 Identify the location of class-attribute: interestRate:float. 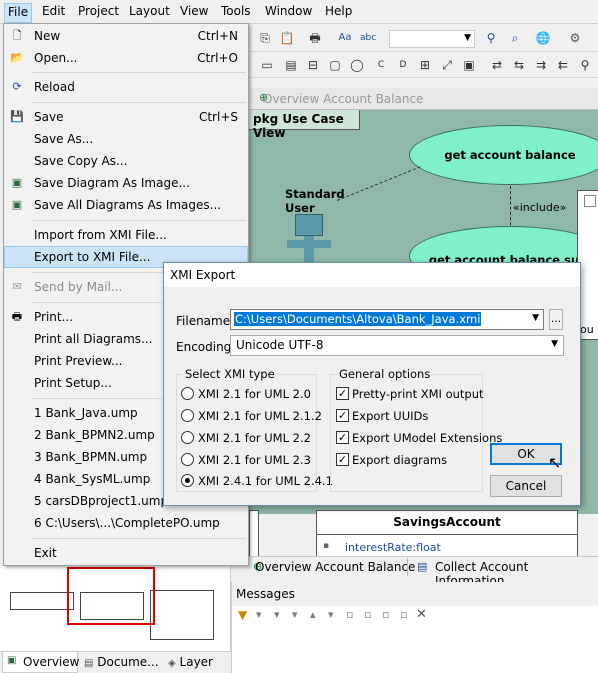
(393, 547).